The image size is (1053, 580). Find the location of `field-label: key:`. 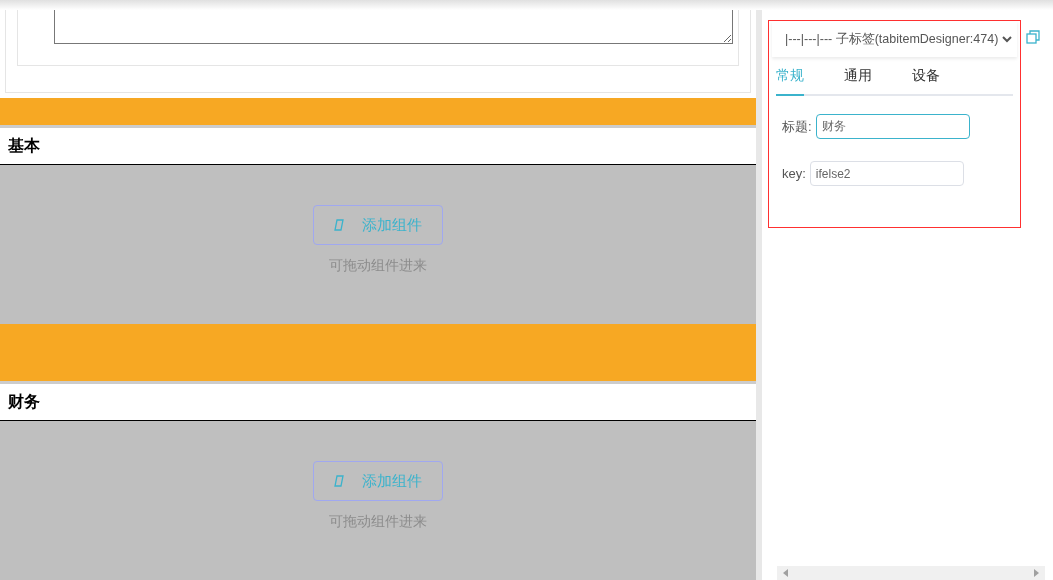

field-label: key: is located at coordinates (794, 173).